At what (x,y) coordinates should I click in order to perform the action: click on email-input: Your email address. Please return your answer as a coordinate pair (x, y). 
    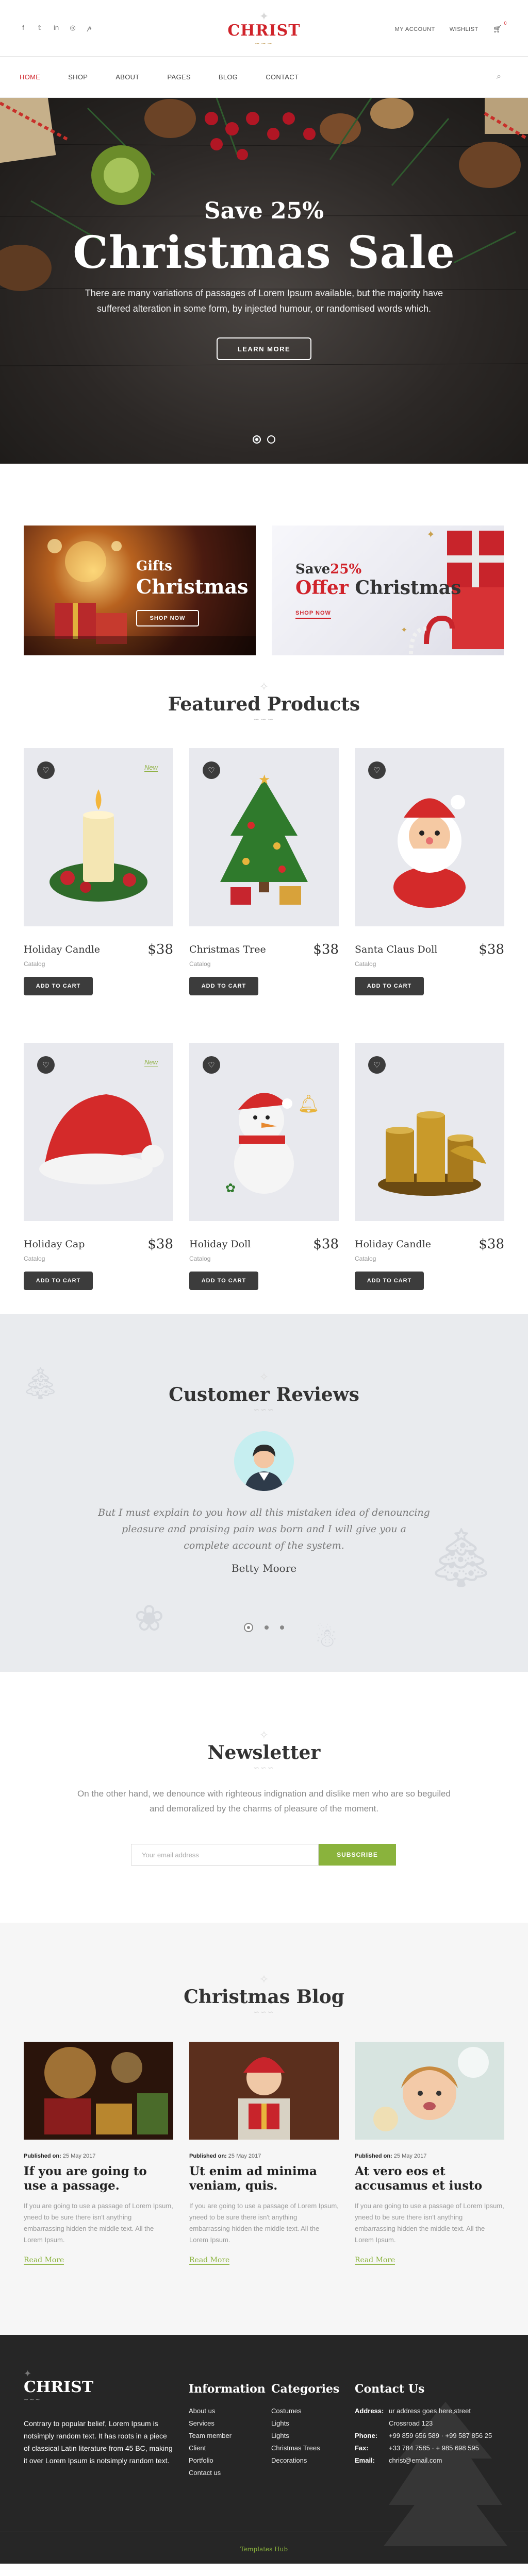
    Looking at the image, I should click on (225, 1855).